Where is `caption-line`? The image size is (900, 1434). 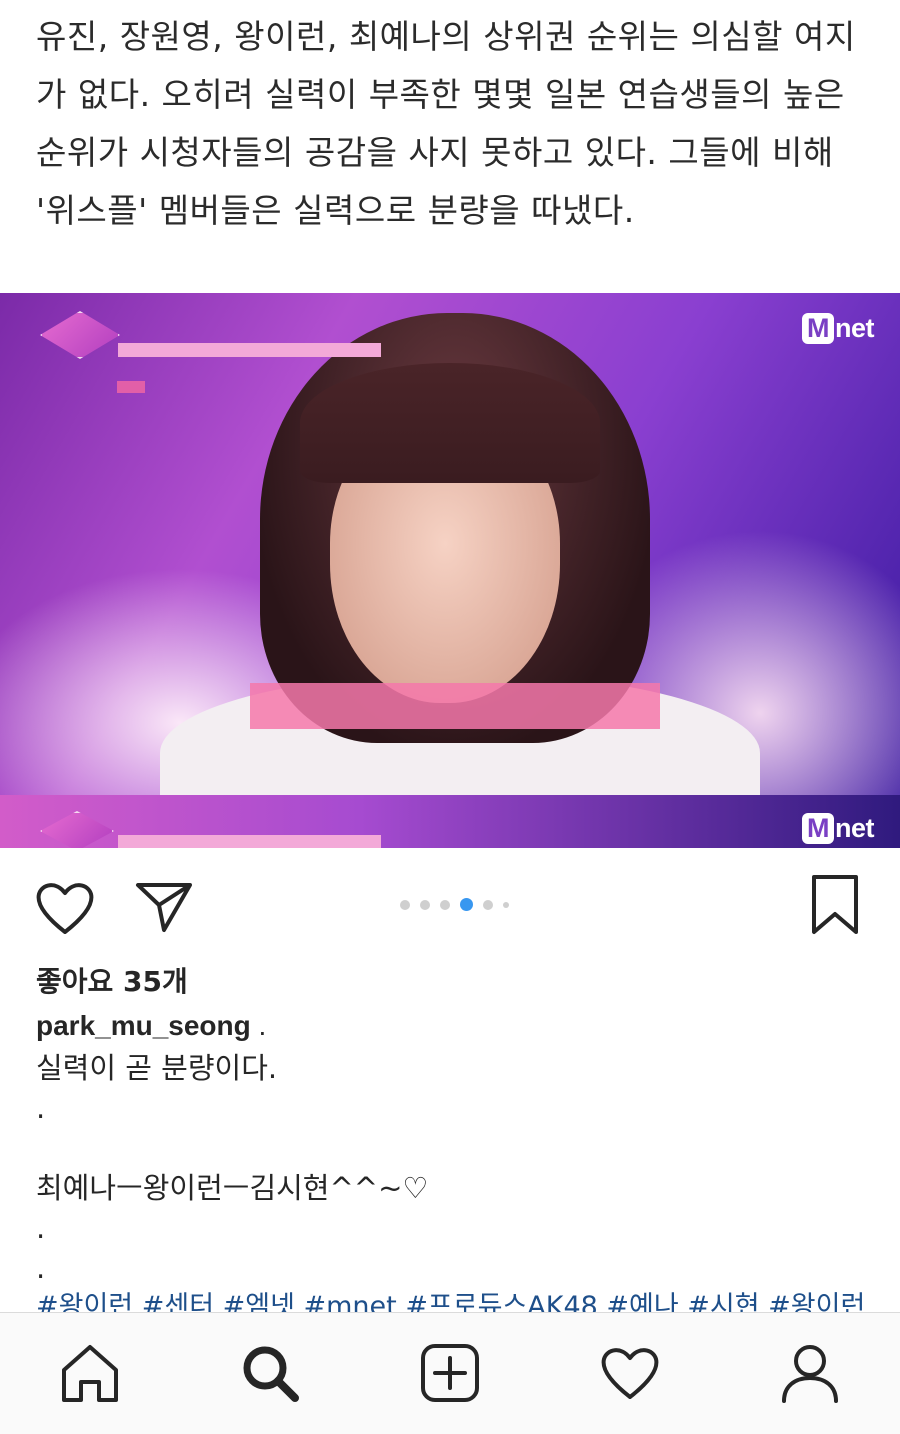
caption-line is located at coordinates (232, 1148).